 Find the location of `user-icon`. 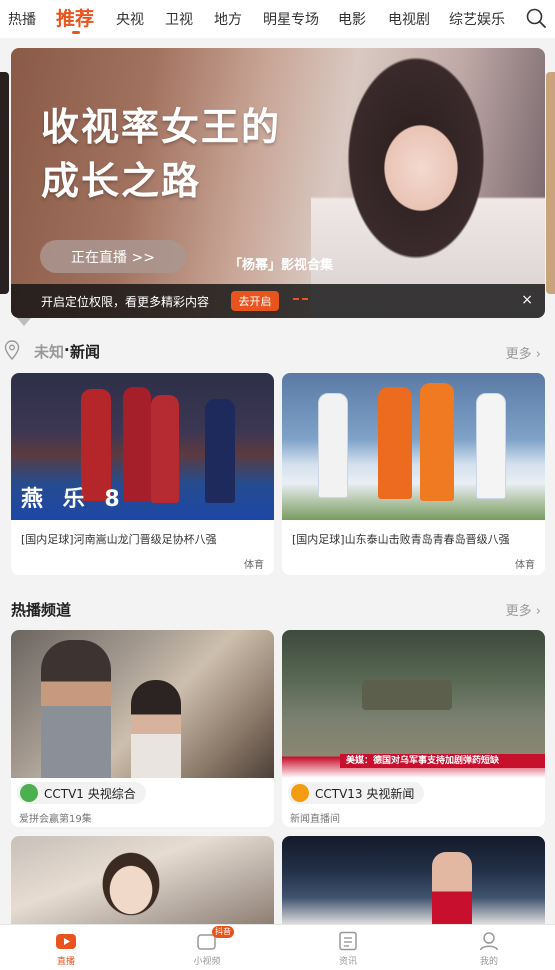

user-icon is located at coordinates (489, 941).